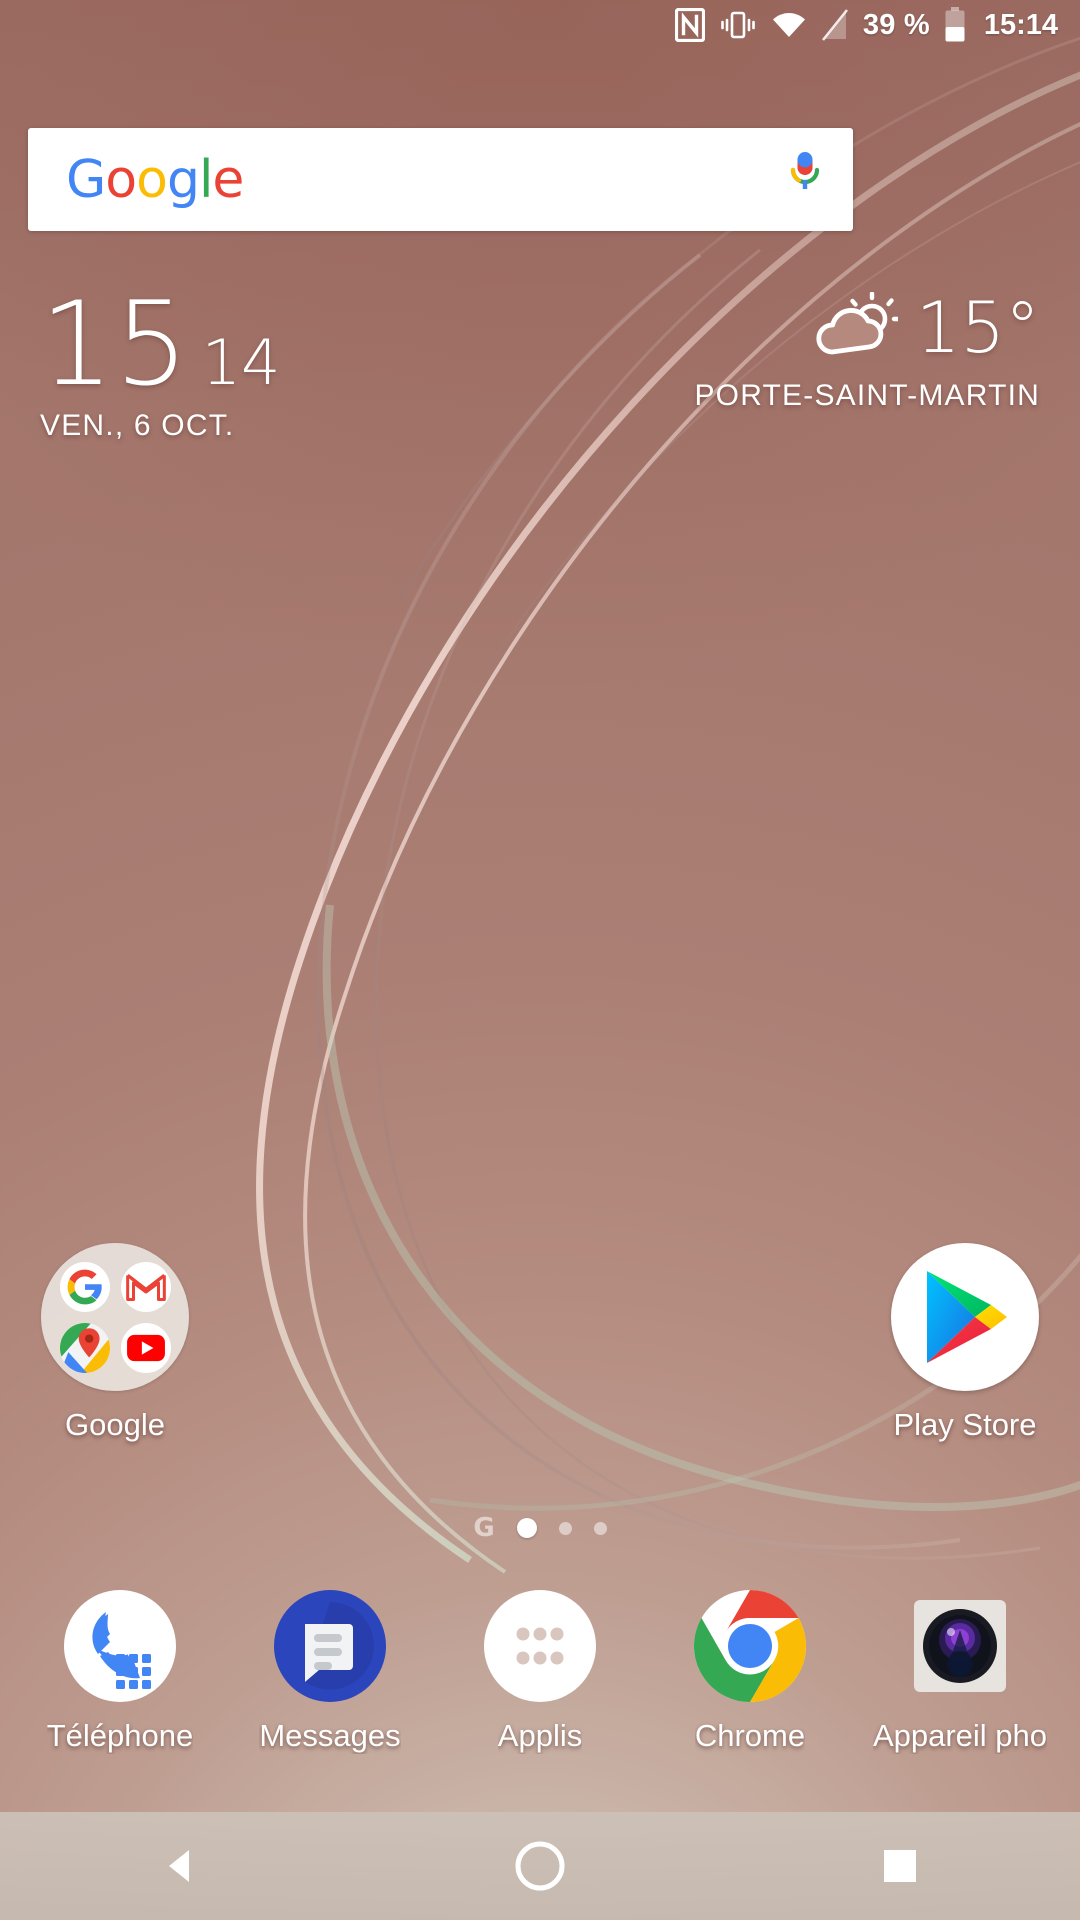 The width and height of the screenshot is (1080, 1920). What do you see at coordinates (205, 179) in the screenshot?
I see `google-logo-letter-5: l` at bounding box center [205, 179].